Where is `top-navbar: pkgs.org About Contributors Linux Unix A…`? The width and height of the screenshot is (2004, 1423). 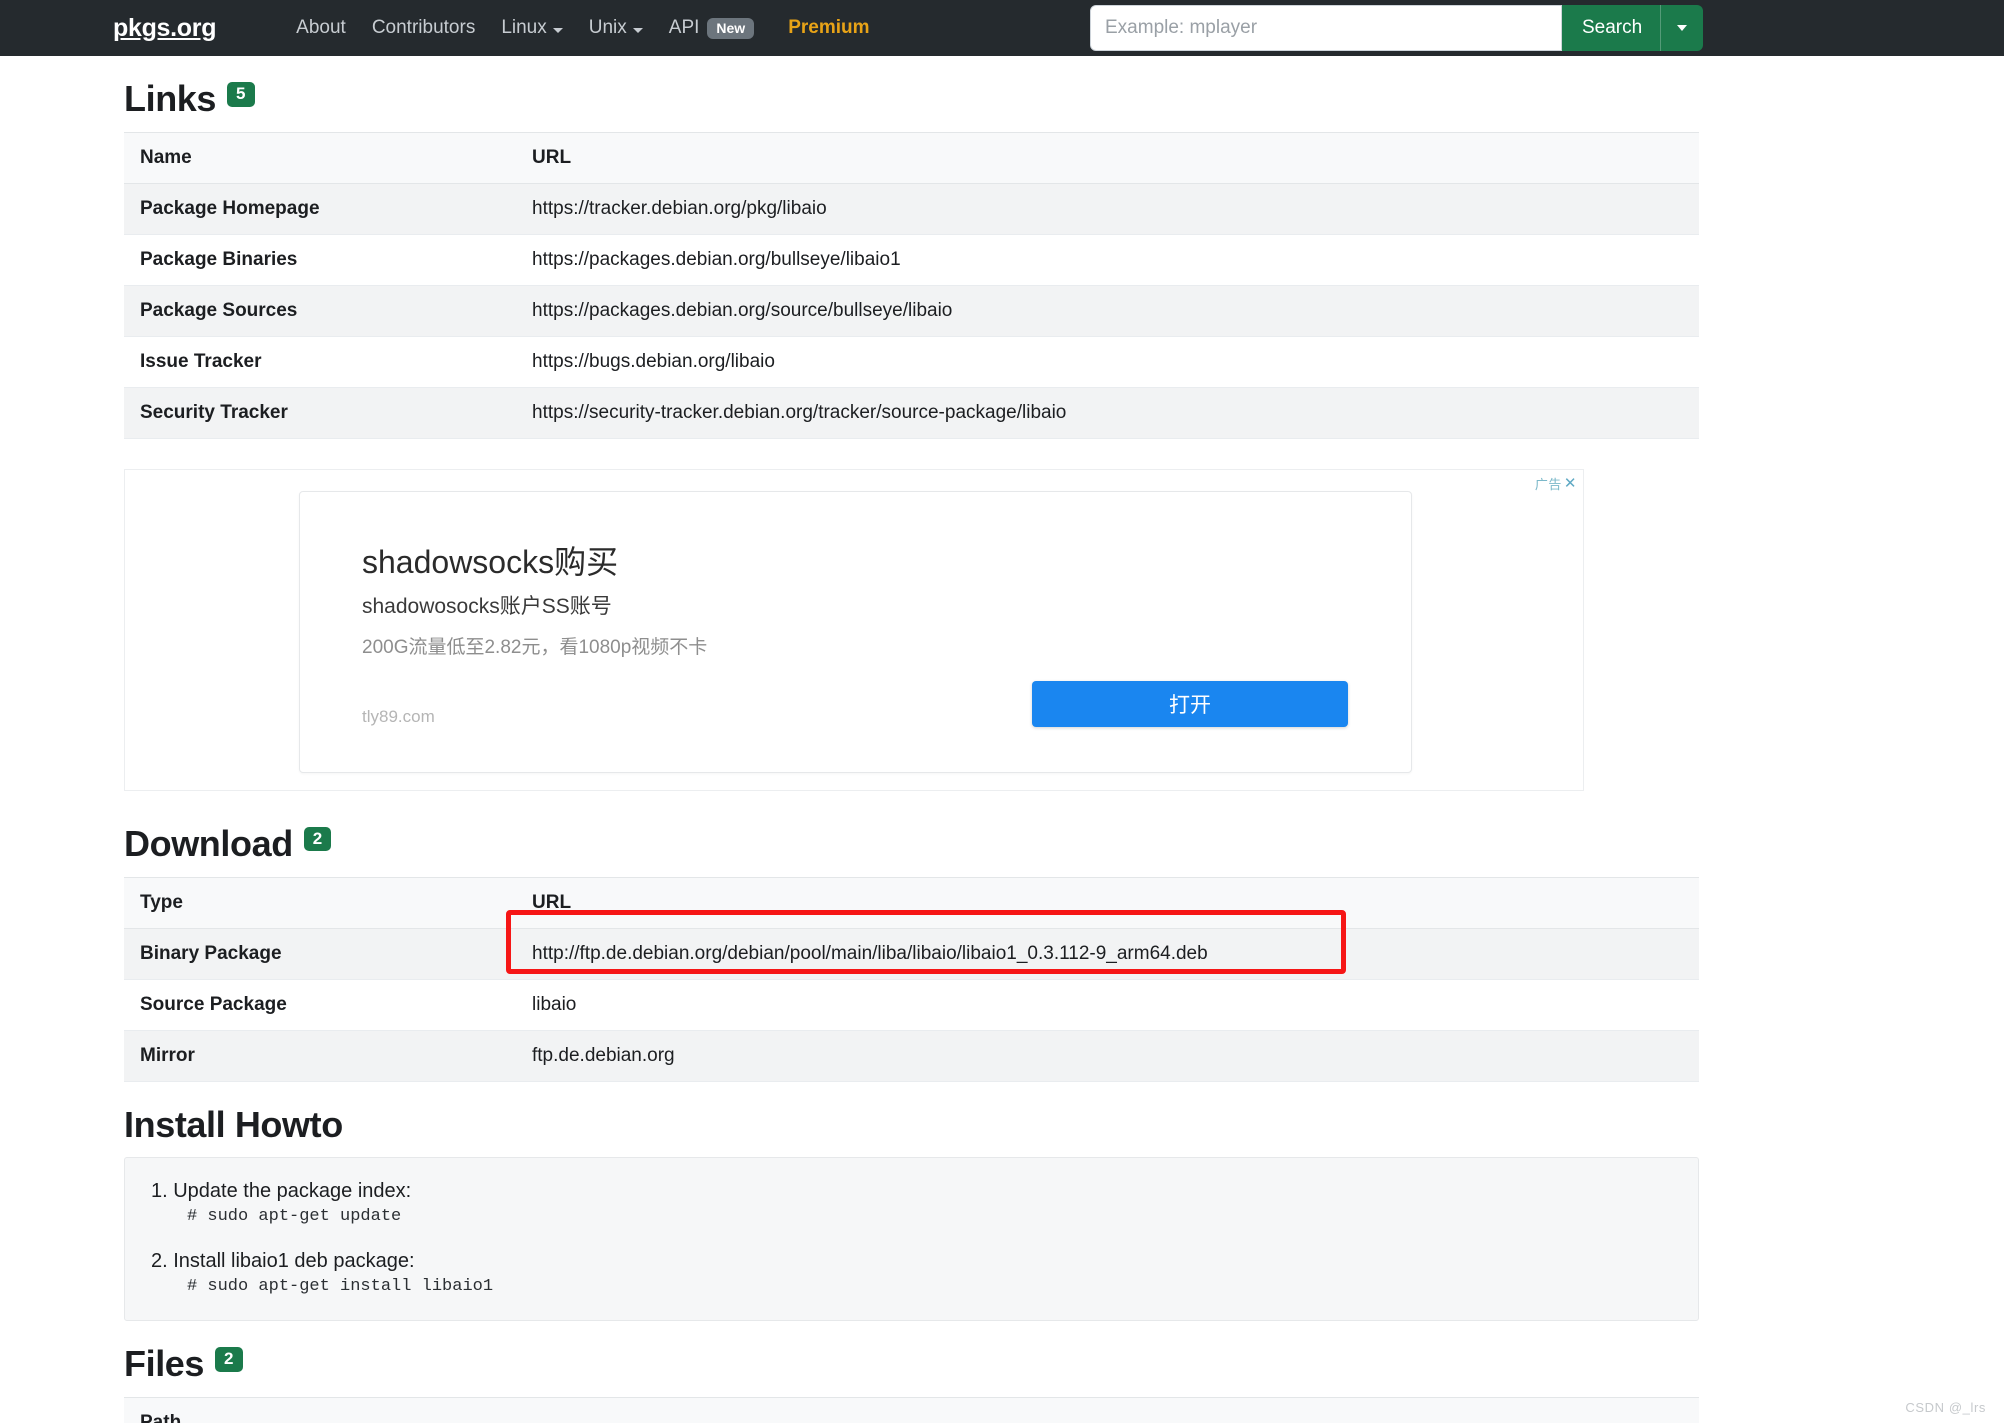
top-navbar: pkgs.org About Contributors Linux Unix A… is located at coordinates (1002, 28).